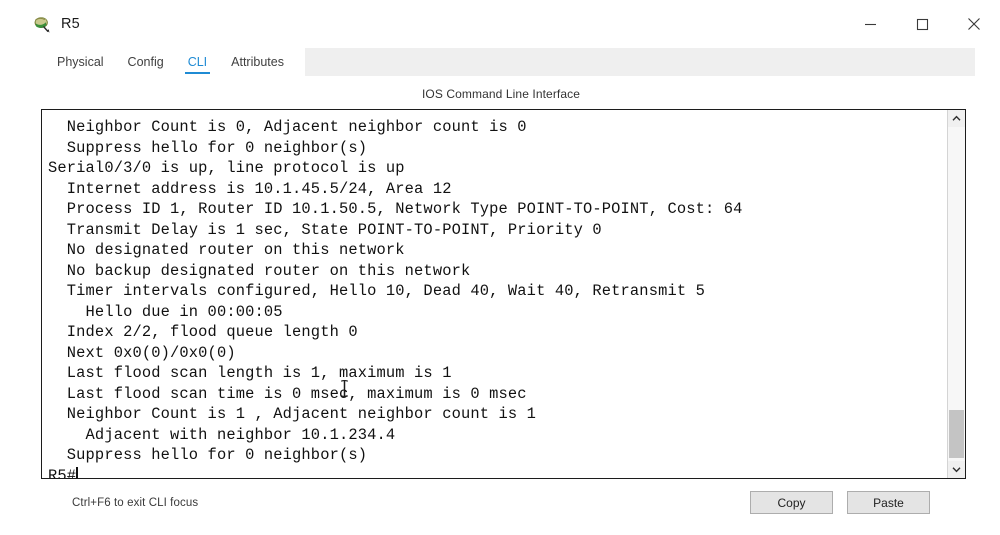 This screenshot has width=1000, height=535. What do you see at coordinates (165, 311) in the screenshot?
I see `terminal-line: Hello due in 00:00:05` at bounding box center [165, 311].